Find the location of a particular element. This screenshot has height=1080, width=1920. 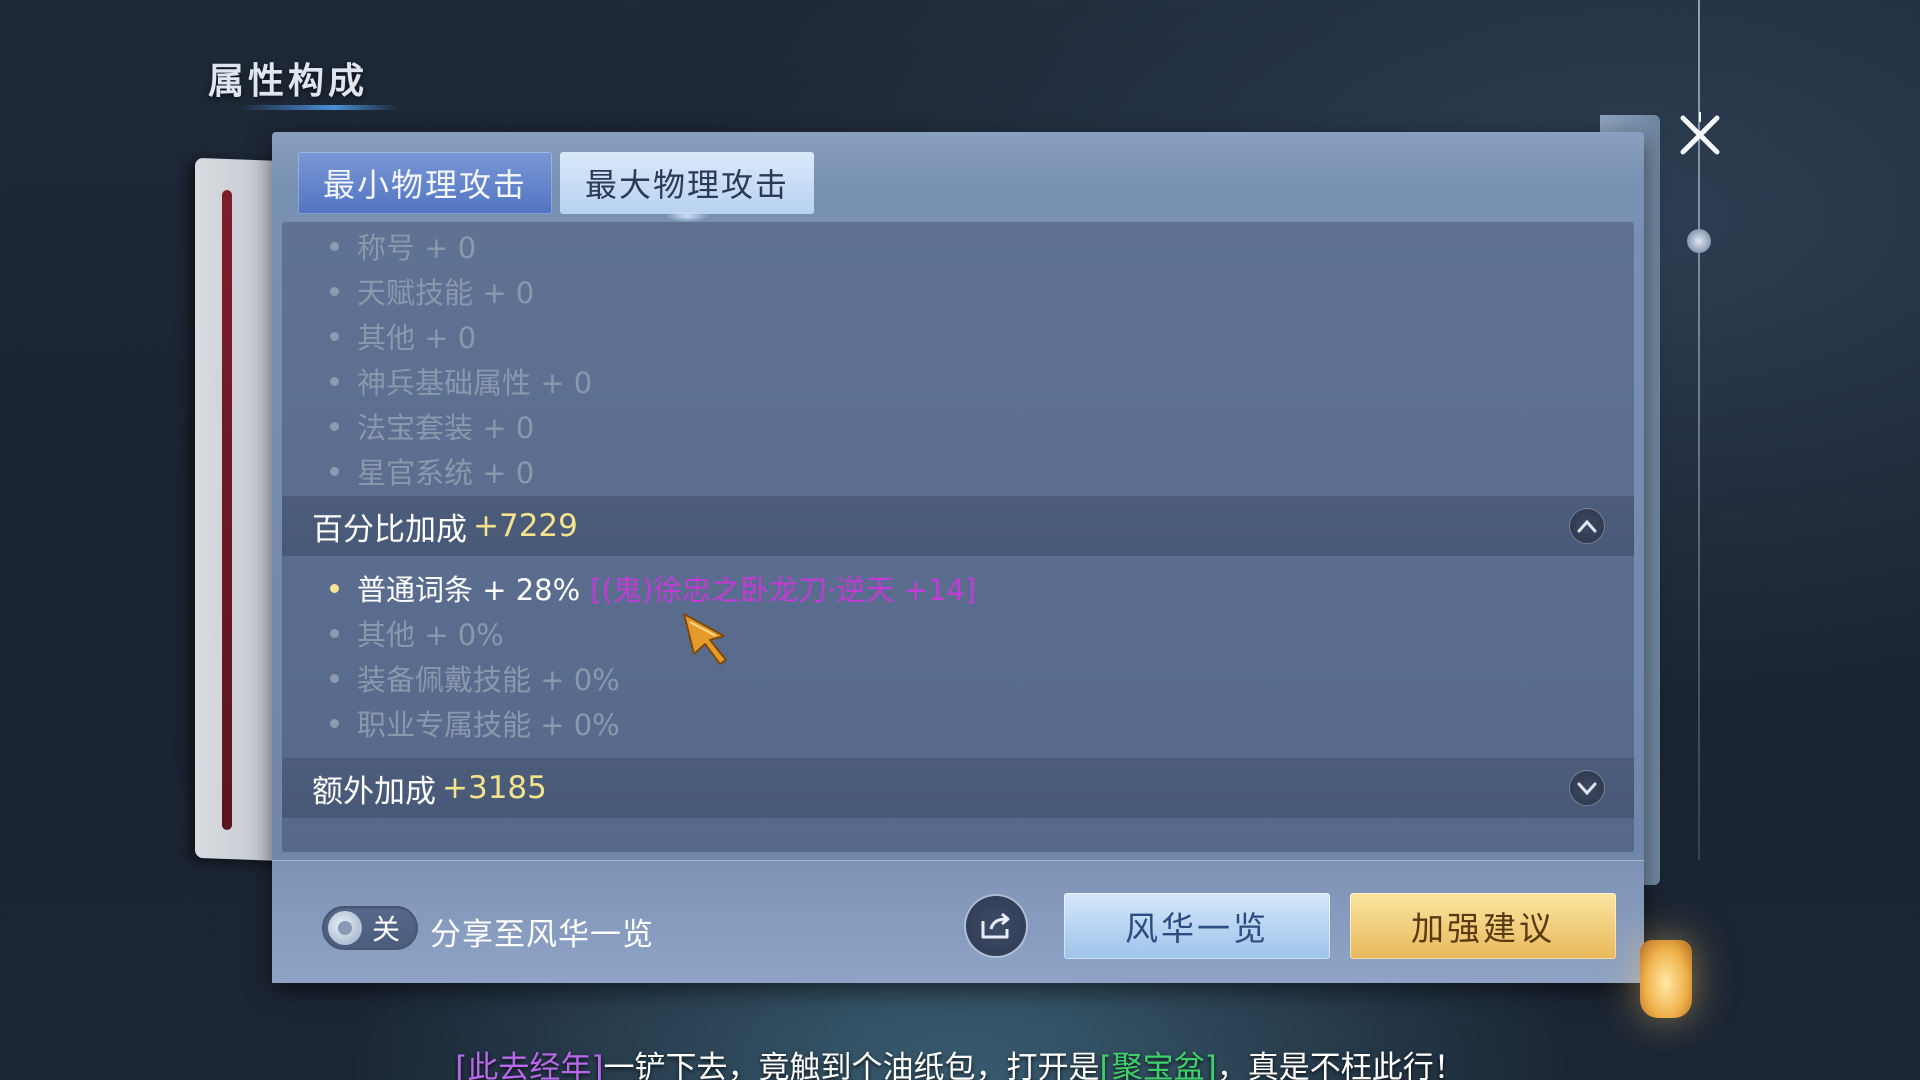

share-button is located at coordinates (996, 926).